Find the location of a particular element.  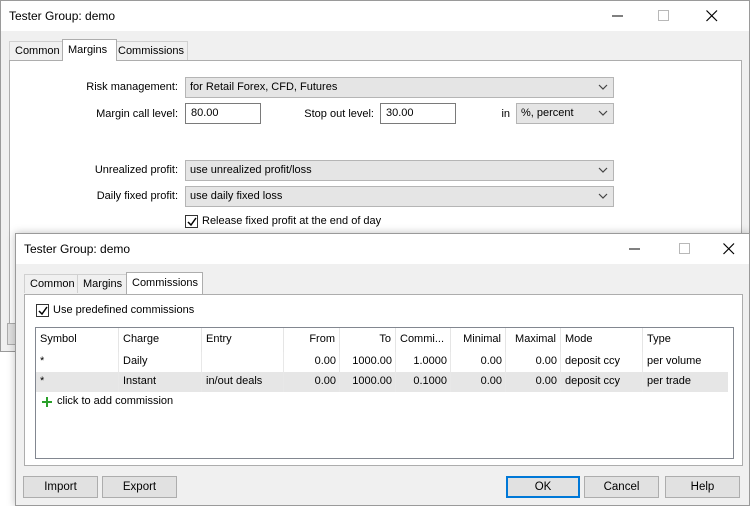

unrealized-profit-label: Unrealized profit: is located at coordinates (136, 170).